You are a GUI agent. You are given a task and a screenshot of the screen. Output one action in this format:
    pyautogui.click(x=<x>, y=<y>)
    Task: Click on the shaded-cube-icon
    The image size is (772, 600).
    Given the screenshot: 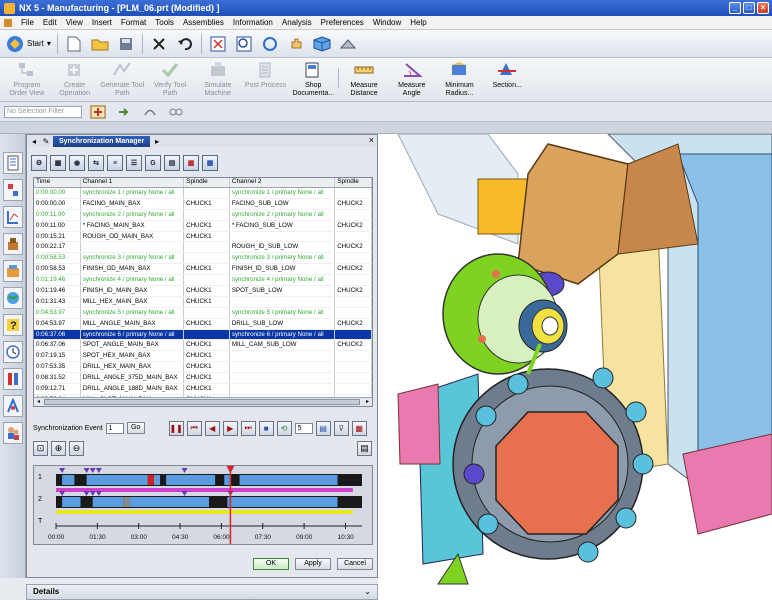 What is the action you would take?
    pyautogui.click(x=322, y=44)
    